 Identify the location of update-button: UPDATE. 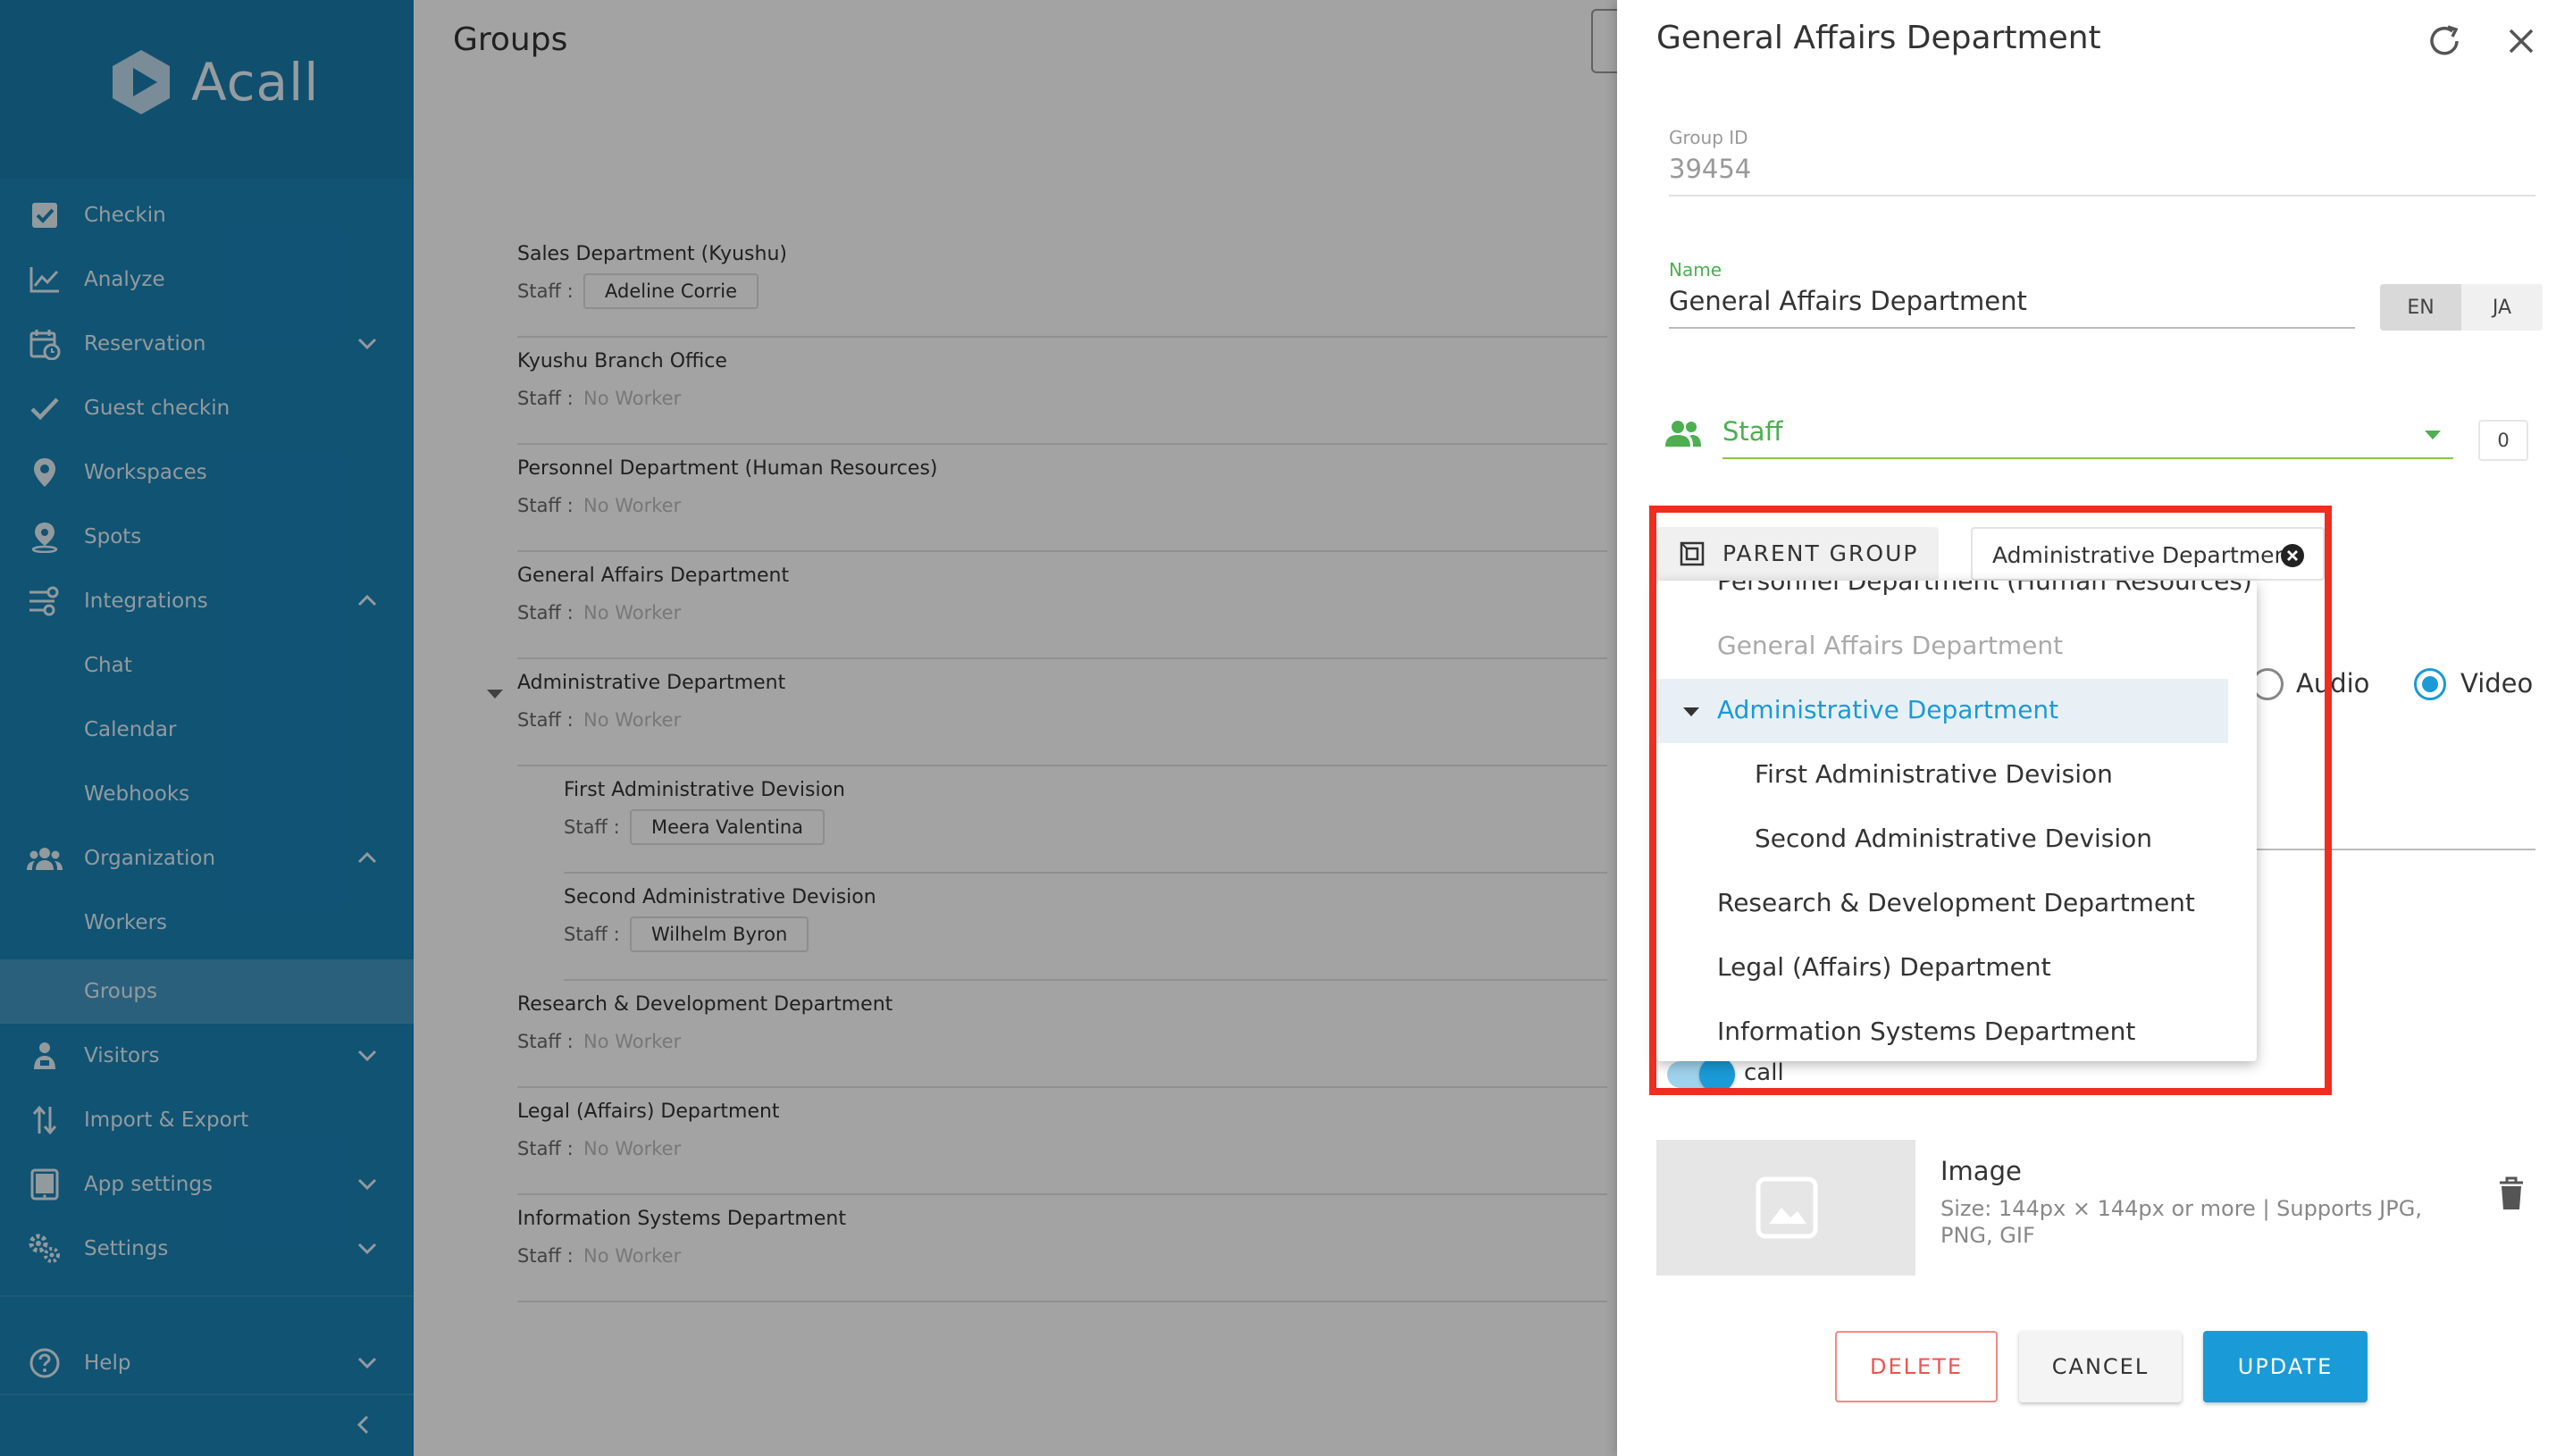
(2285, 1366).